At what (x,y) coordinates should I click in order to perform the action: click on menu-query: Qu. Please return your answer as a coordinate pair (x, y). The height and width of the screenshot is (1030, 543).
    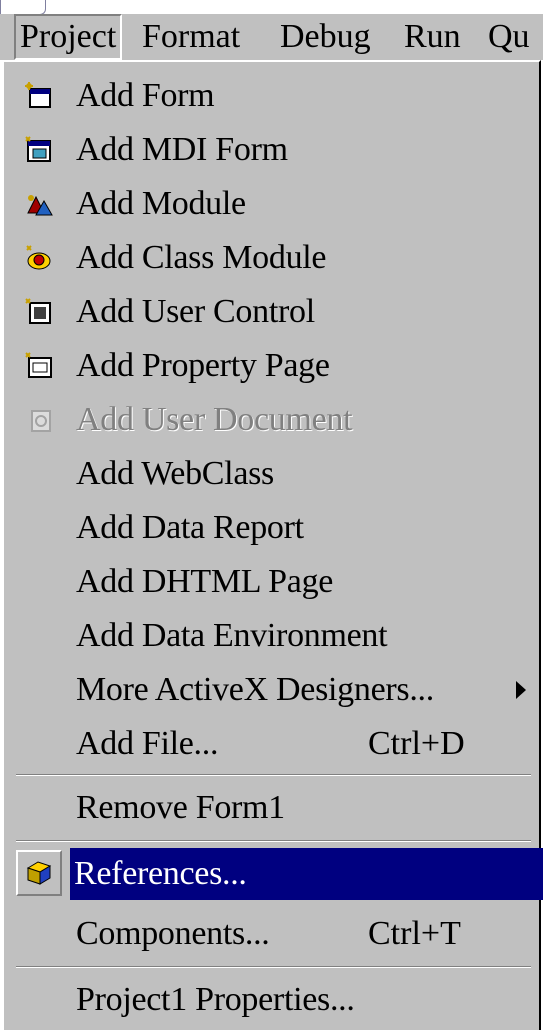
    Looking at the image, I should click on (509, 37).